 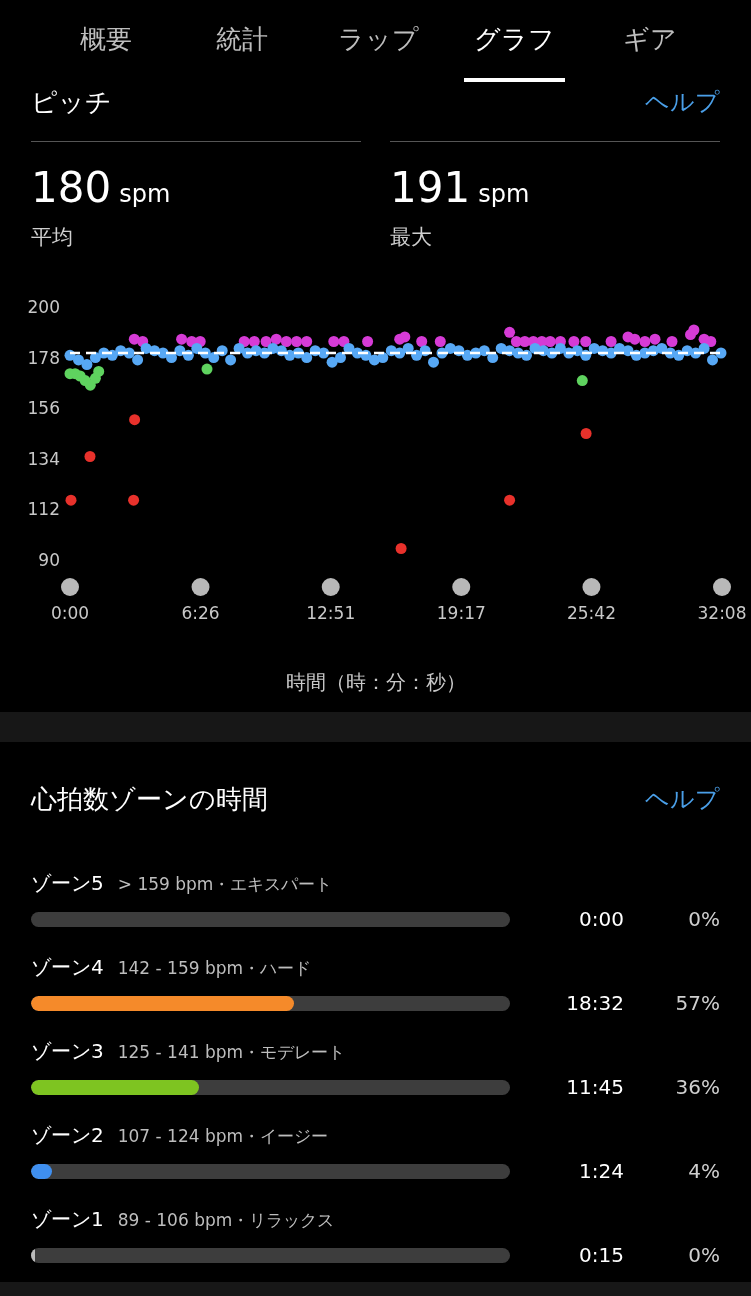 What do you see at coordinates (411, 237) in the screenshot?
I see `stat-label: 最大` at bounding box center [411, 237].